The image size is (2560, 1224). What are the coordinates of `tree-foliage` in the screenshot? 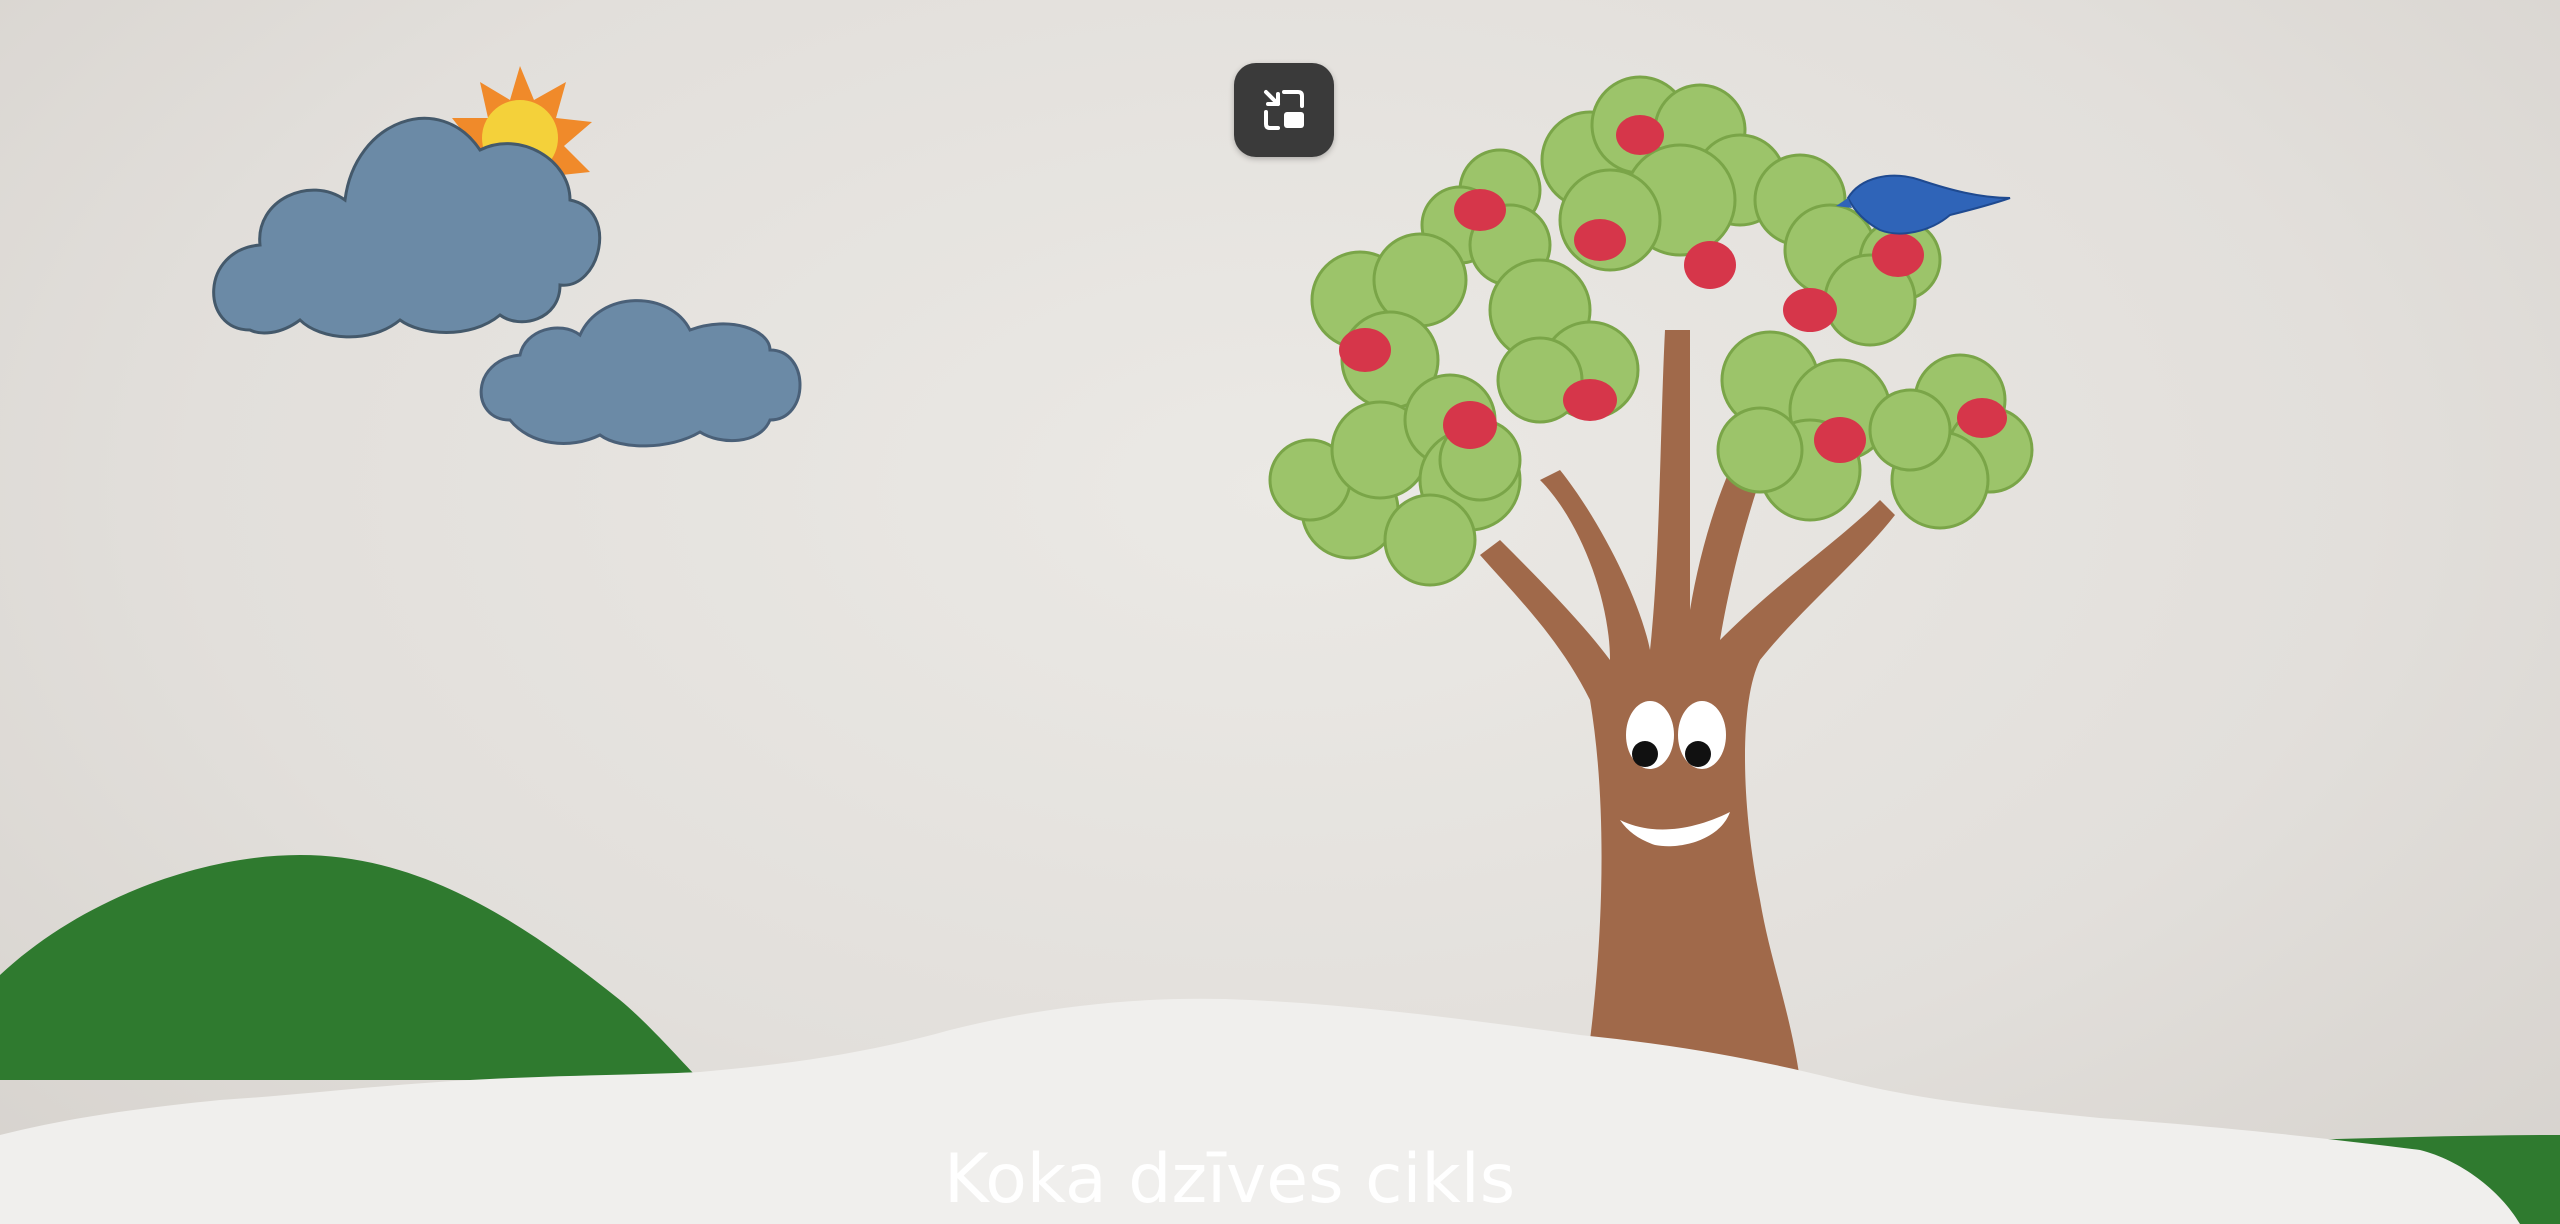 It's located at (1651, 331).